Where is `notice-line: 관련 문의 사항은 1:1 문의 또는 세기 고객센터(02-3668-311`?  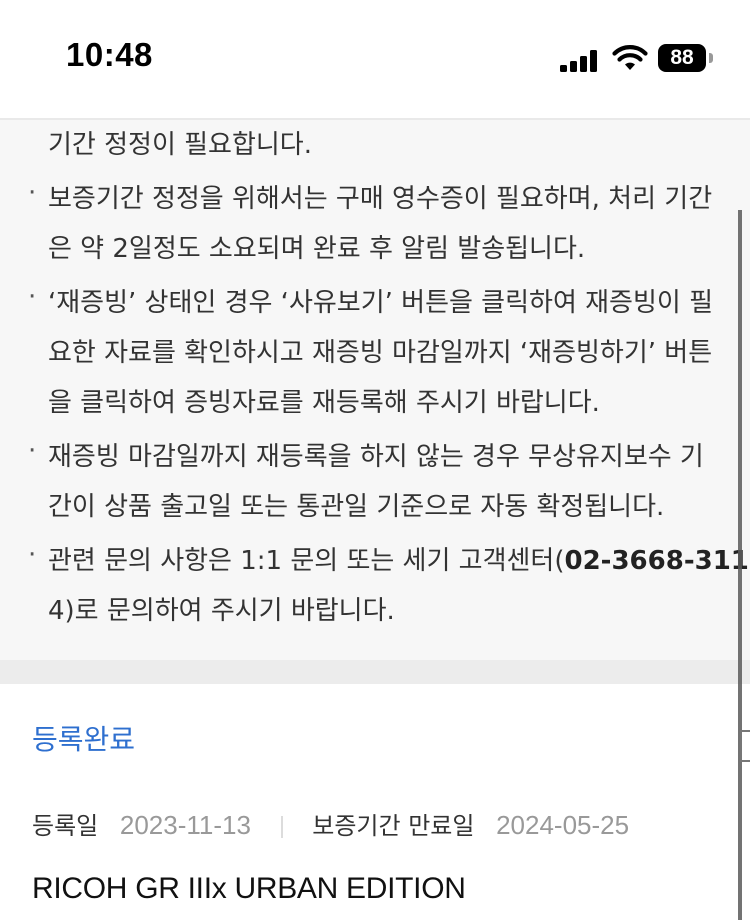 notice-line: 관련 문의 사항은 1:1 문의 또는 세기 고객센터(02-3668-311 is located at coordinates (398, 561).